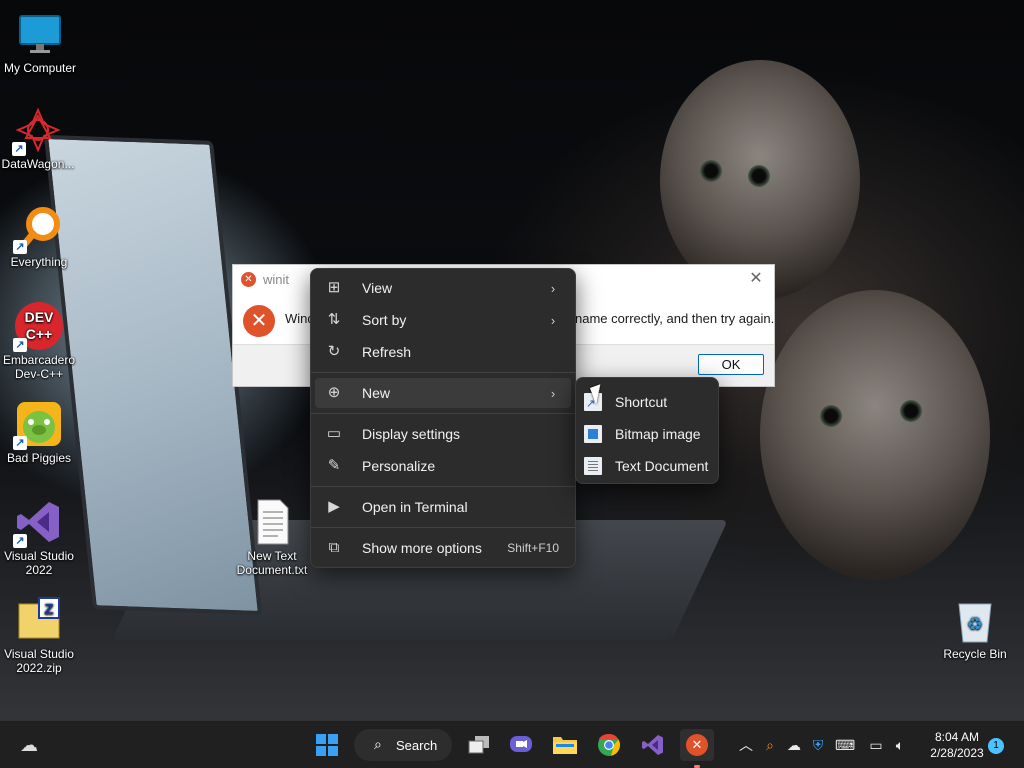 This screenshot has width=1024, height=768. Describe the element at coordinates (38, 327) in the screenshot. I see `devcpp-icon: DEV C++ ↗` at that location.